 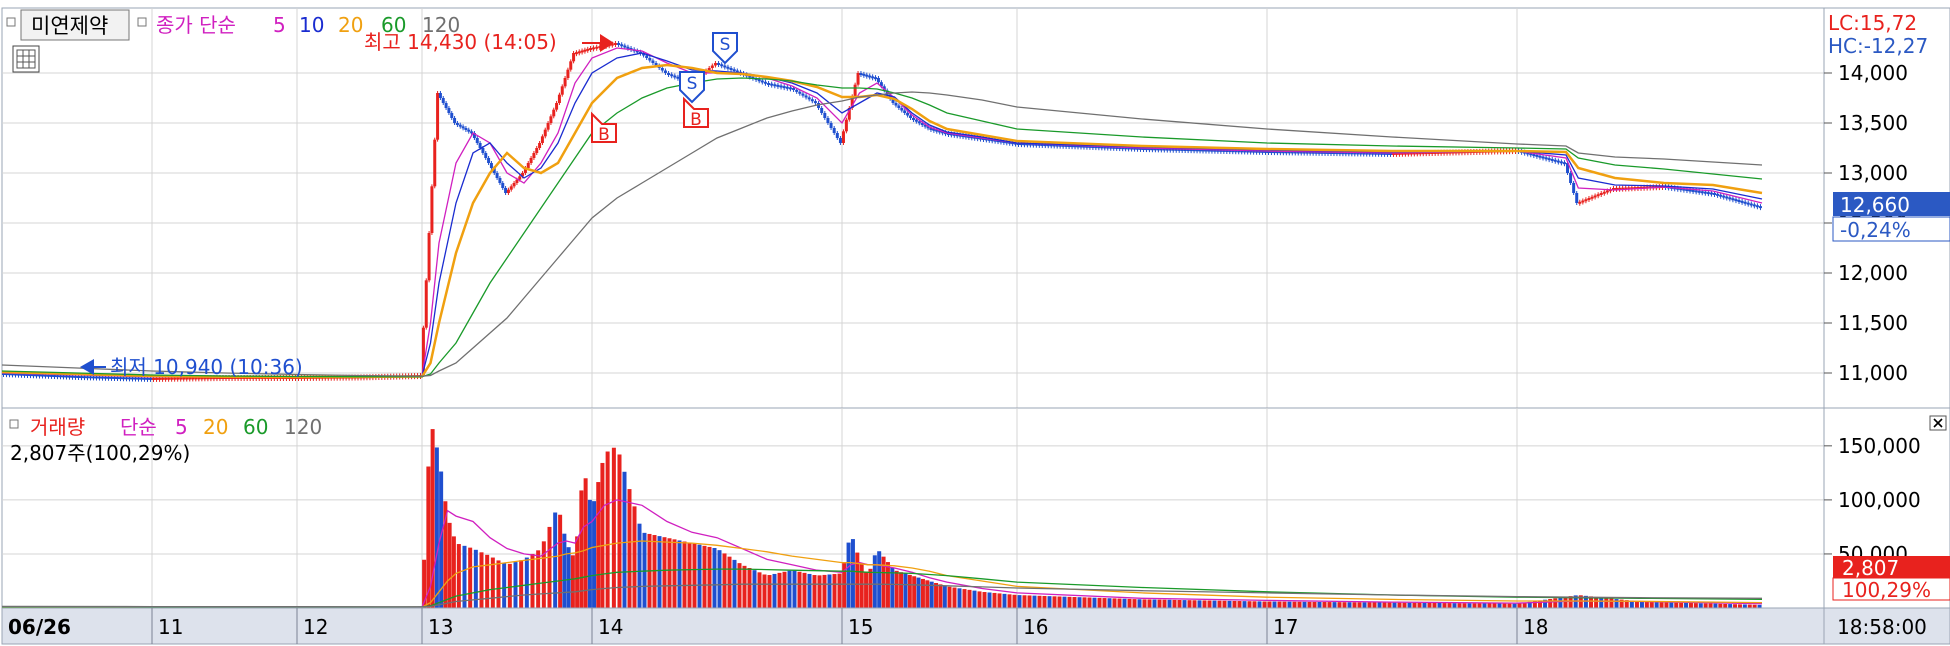 I want to click on legend-toggle-icon, so click(x=11, y=22).